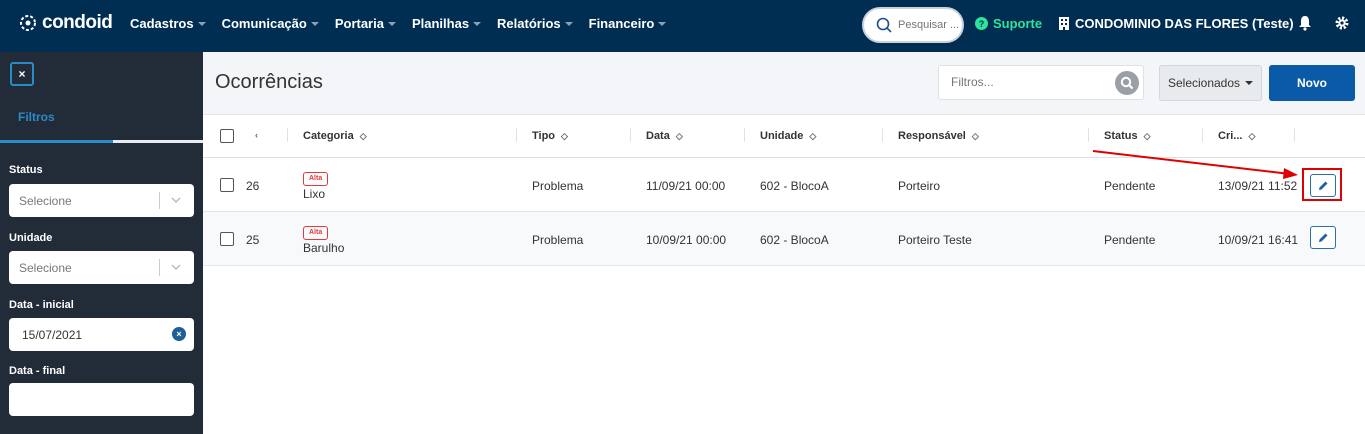  What do you see at coordinates (932, 136) in the screenshot?
I see `column-label: Responsável` at bounding box center [932, 136].